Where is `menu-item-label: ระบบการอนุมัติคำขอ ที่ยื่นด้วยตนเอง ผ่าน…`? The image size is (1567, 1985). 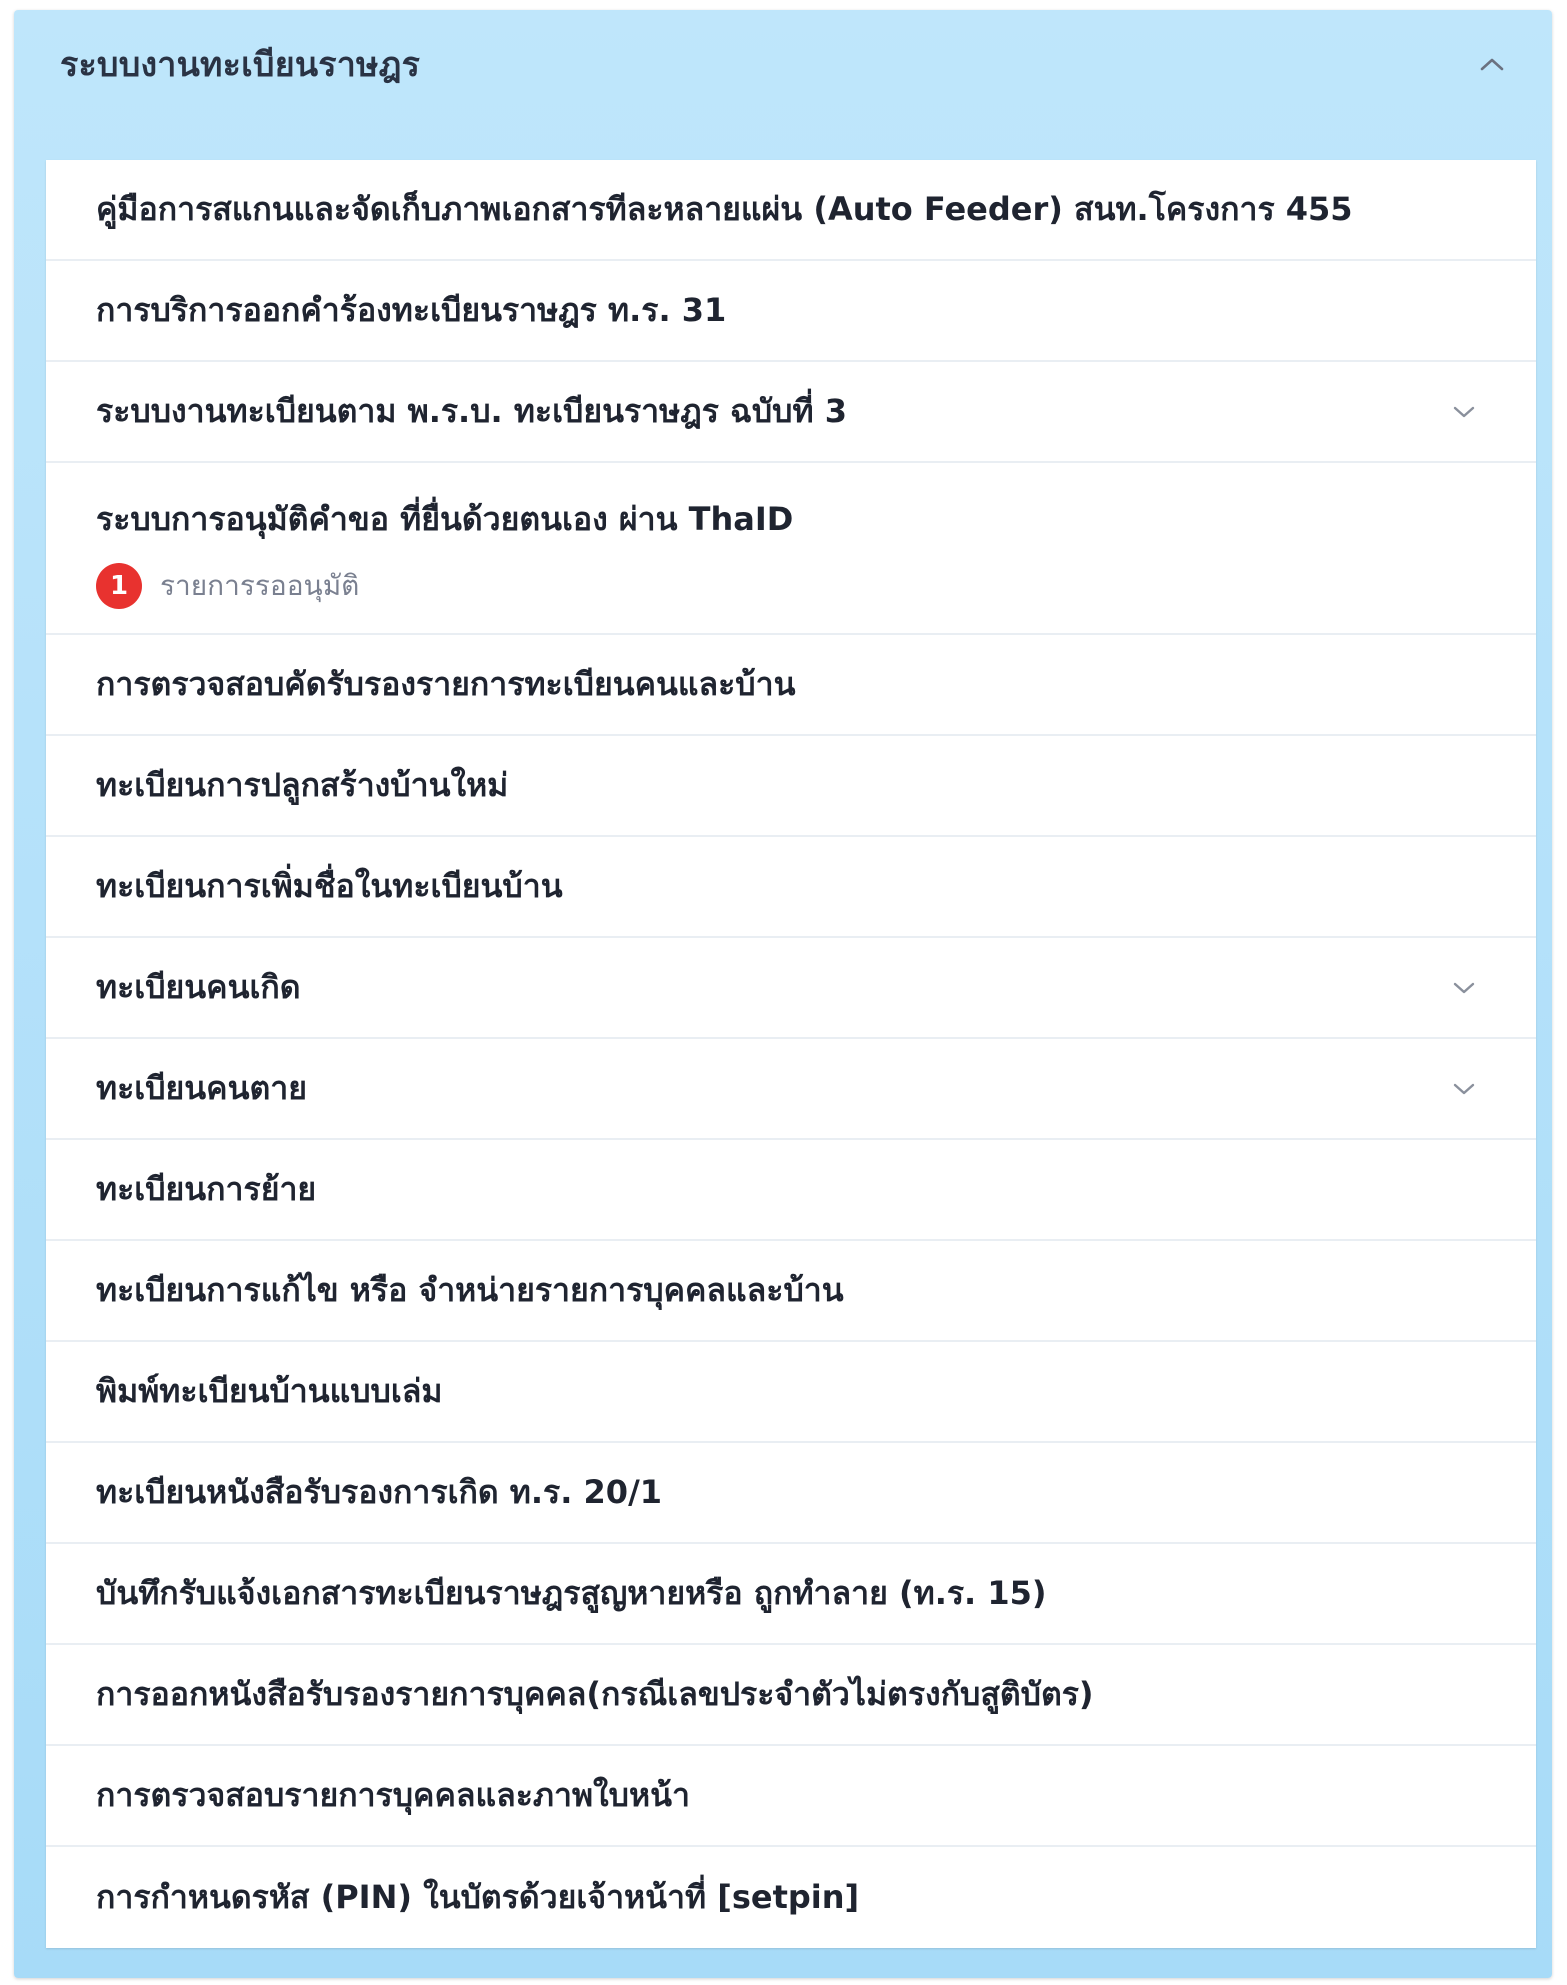 menu-item-label: ระบบการอนุมัติคำขอ ที่ยื่นด้วยตนเอง ผ่าน… is located at coordinates (445, 518).